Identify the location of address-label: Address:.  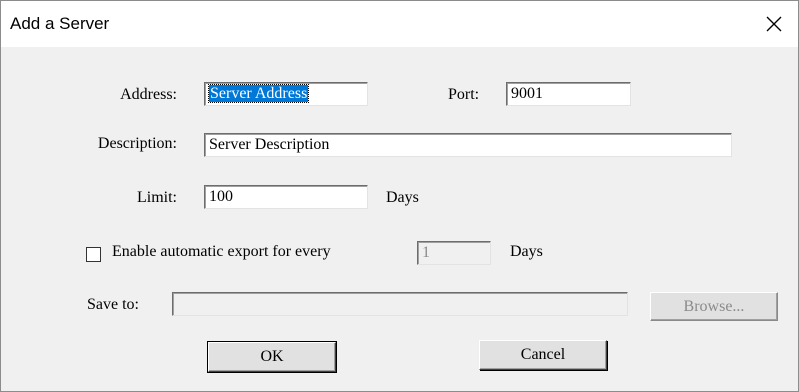
(148, 94).